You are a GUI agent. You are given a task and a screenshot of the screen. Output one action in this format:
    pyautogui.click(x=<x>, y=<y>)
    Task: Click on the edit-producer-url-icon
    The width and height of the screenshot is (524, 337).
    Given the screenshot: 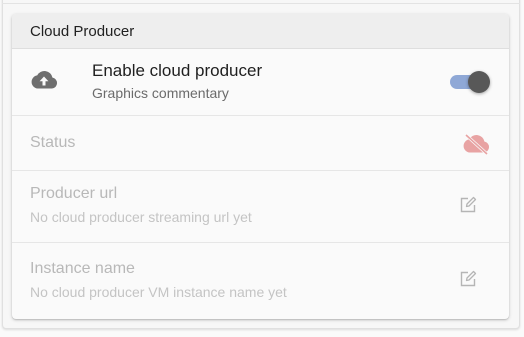 What is the action you would take?
    pyautogui.click(x=468, y=205)
    